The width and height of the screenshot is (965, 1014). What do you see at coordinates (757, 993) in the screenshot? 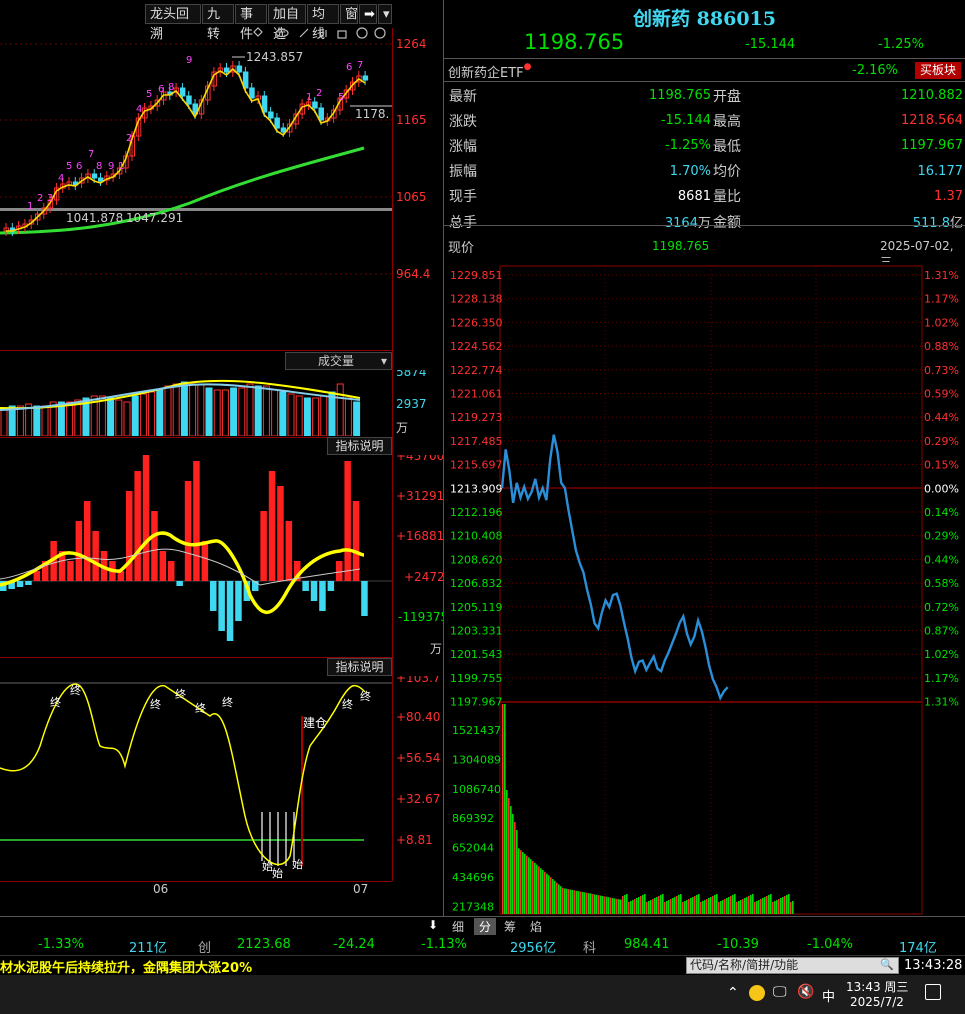
I see `app-tray-icon` at bounding box center [757, 993].